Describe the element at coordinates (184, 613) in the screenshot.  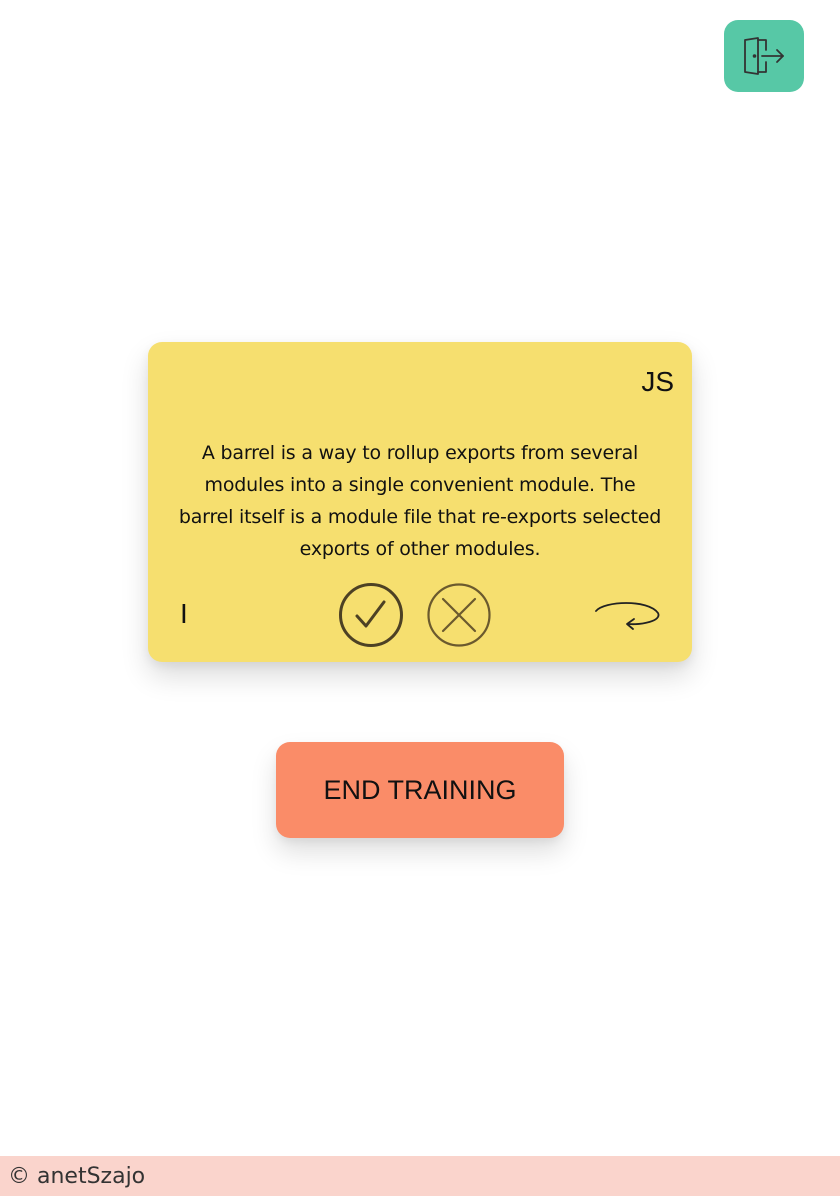
I see `card-counter: I` at that location.